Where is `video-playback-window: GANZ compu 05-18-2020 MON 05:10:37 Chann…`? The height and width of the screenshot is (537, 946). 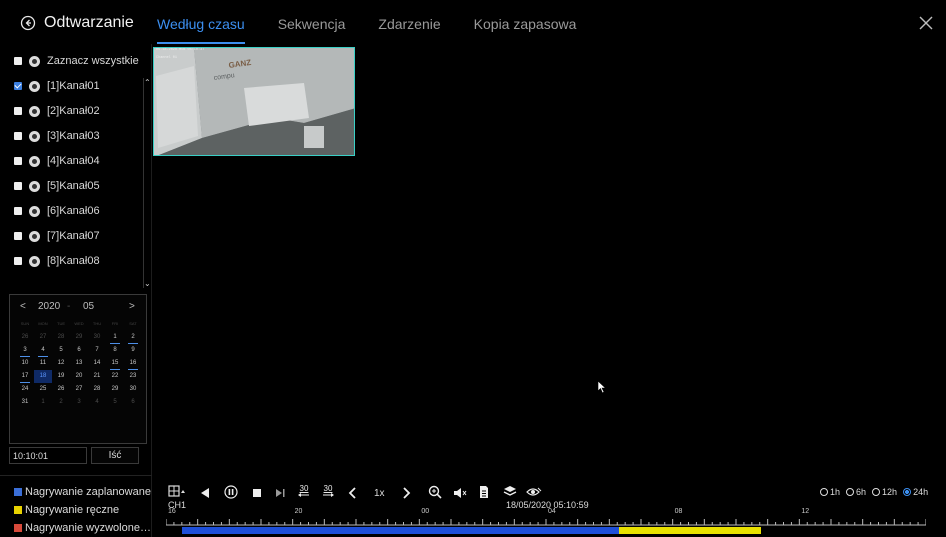 video-playback-window: GANZ compu 05-18-2020 MON 05:10:37 Chann… is located at coordinates (254, 101).